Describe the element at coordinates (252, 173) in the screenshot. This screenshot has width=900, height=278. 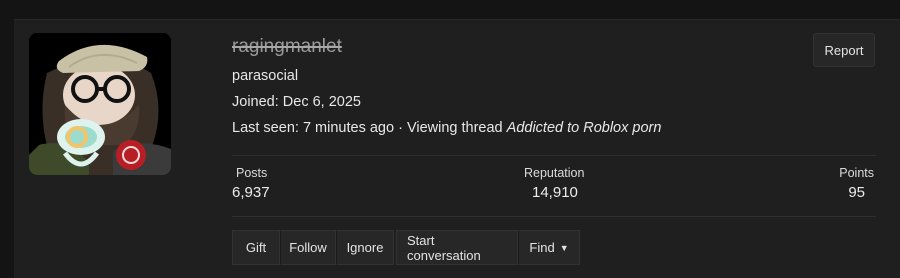
I see `posts-label: Posts` at that location.